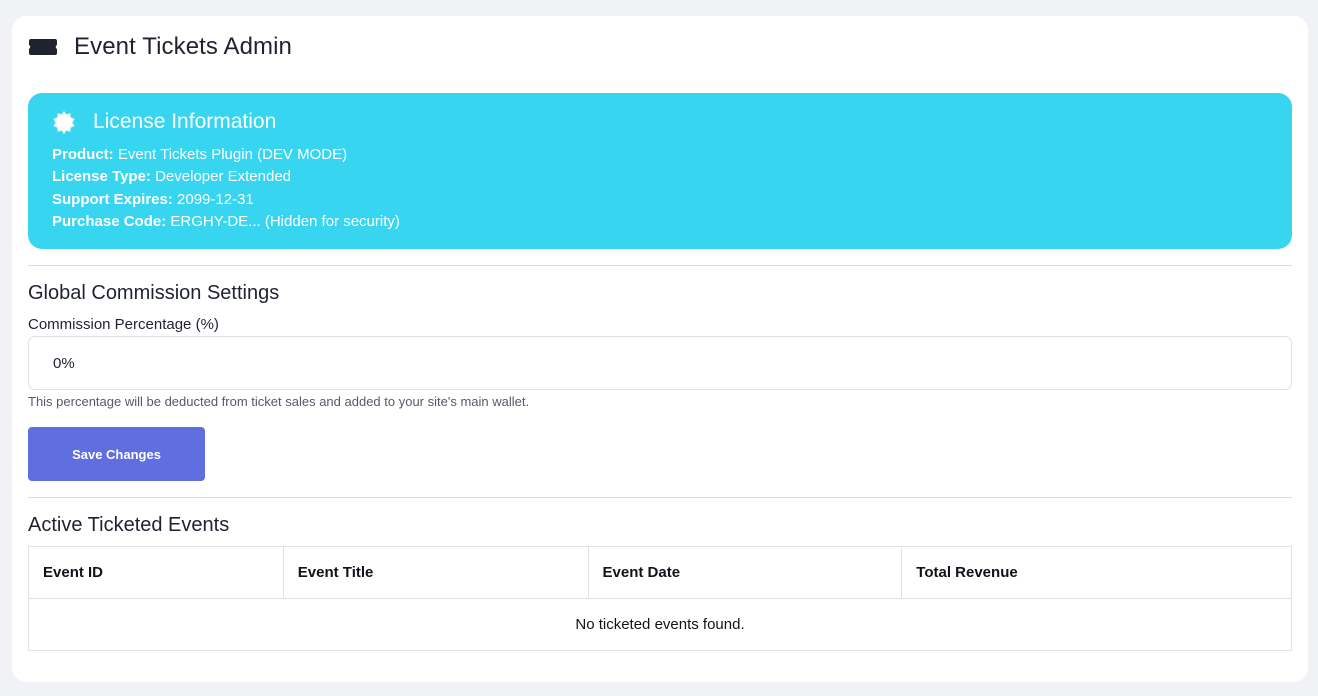 The height and width of the screenshot is (696, 1318). I want to click on license-type: License Type: Developer Extended, so click(660, 177).